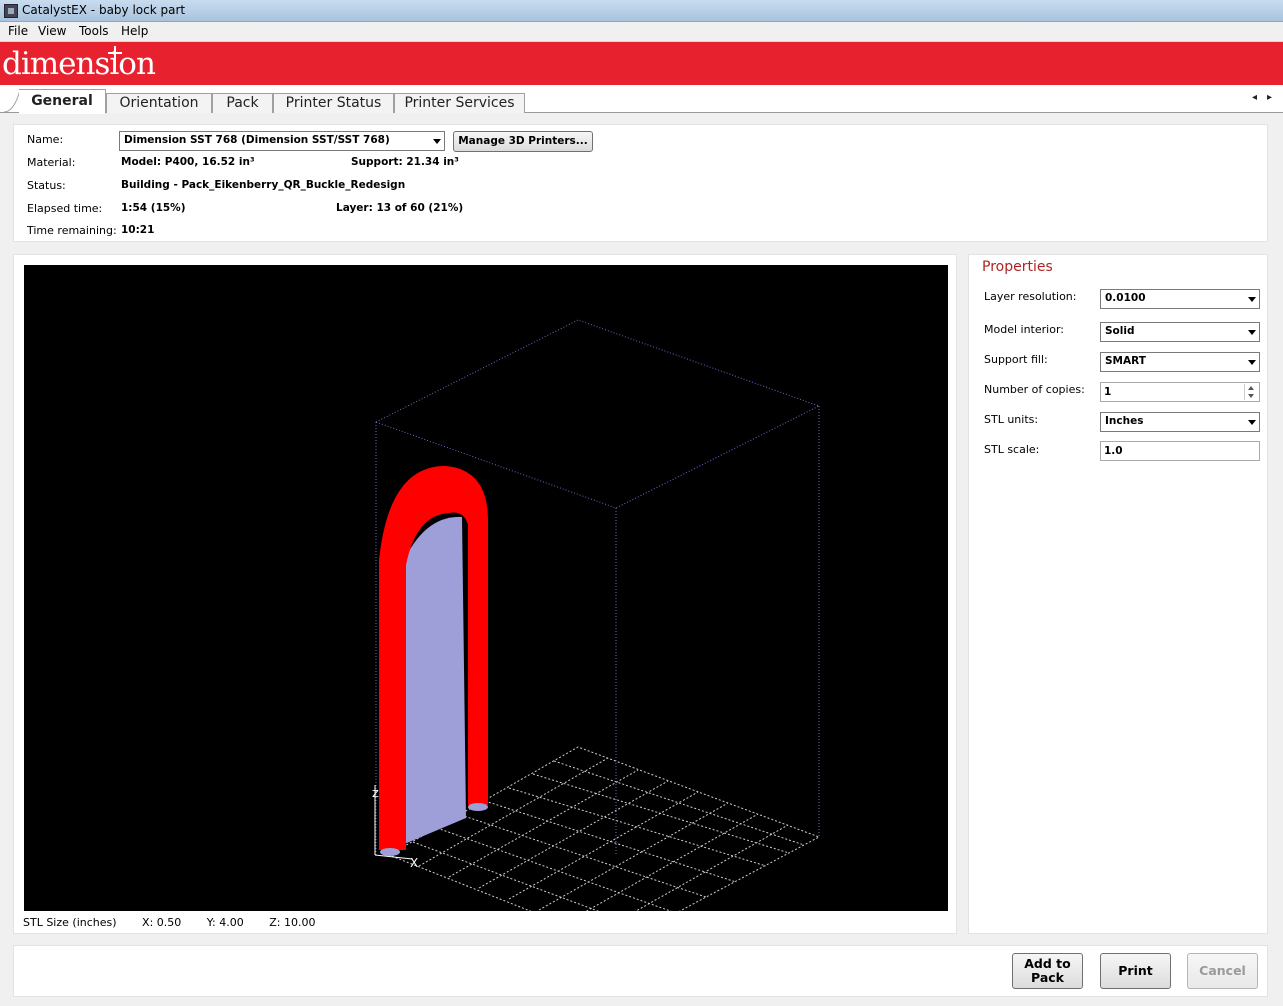 The height and width of the screenshot is (1006, 1283). What do you see at coordinates (1124, 421) in the screenshot?
I see `stl-units-value: Inches` at bounding box center [1124, 421].